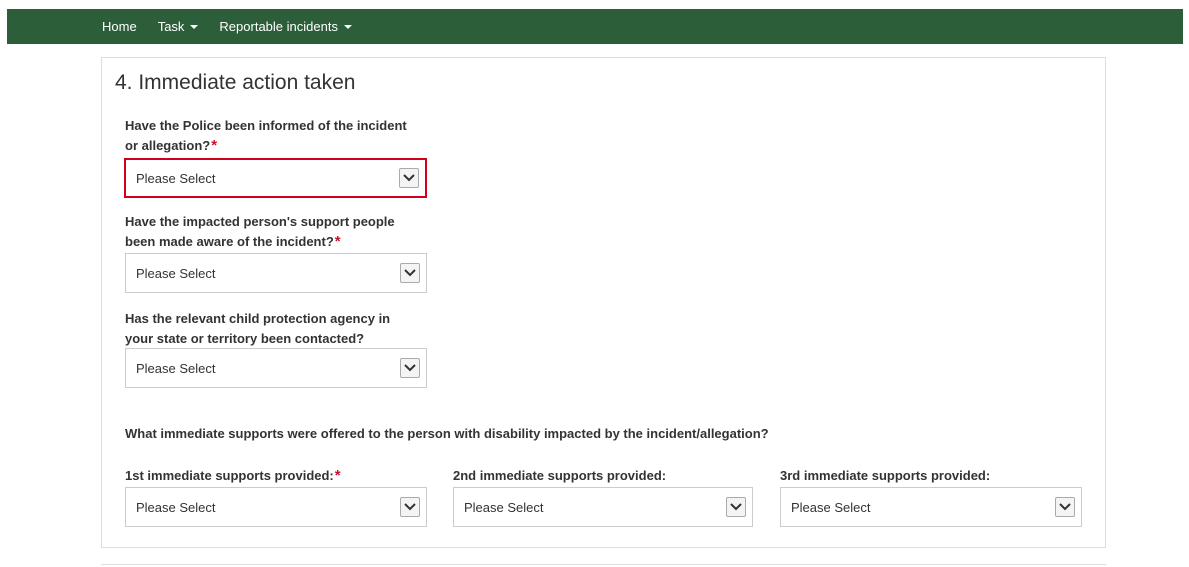  I want to click on support-2-select-value: Please Select, so click(504, 507).